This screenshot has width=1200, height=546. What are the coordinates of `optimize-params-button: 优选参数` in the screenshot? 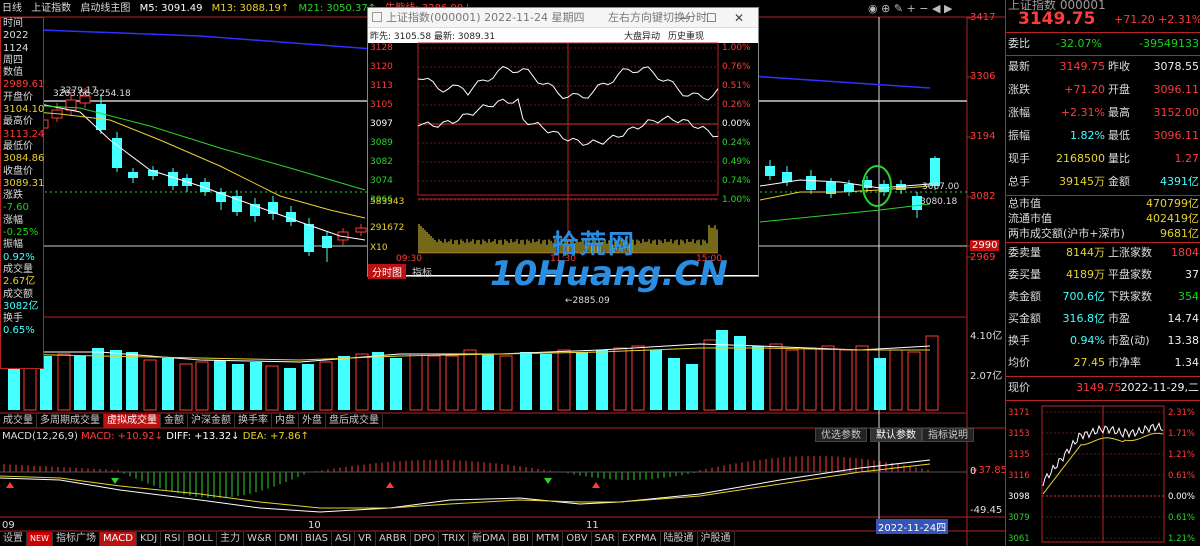 It's located at (841, 435).